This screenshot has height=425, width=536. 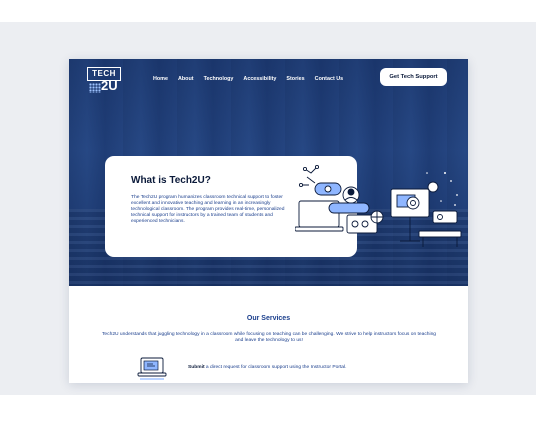 I want to click on nav-about: About, so click(x=186, y=79).